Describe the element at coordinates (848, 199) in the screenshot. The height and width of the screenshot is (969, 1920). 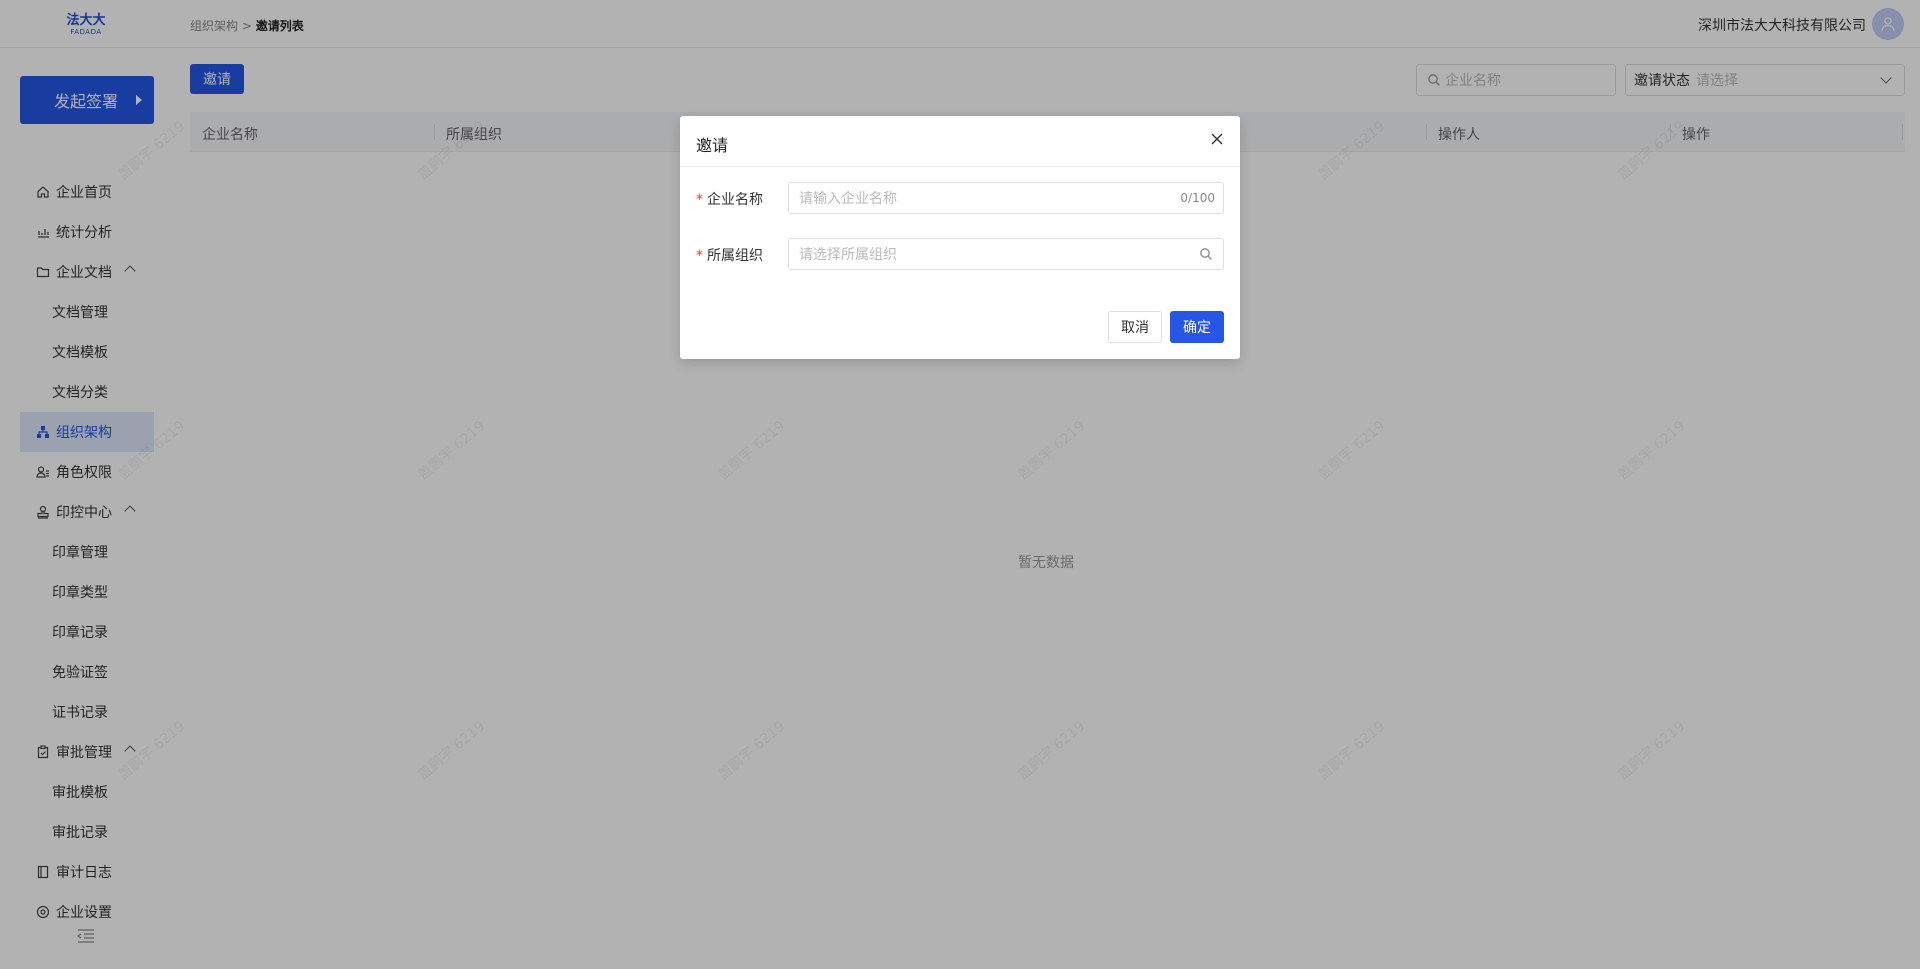
I see `company-name-placeholder: 请输入企业名称` at that location.